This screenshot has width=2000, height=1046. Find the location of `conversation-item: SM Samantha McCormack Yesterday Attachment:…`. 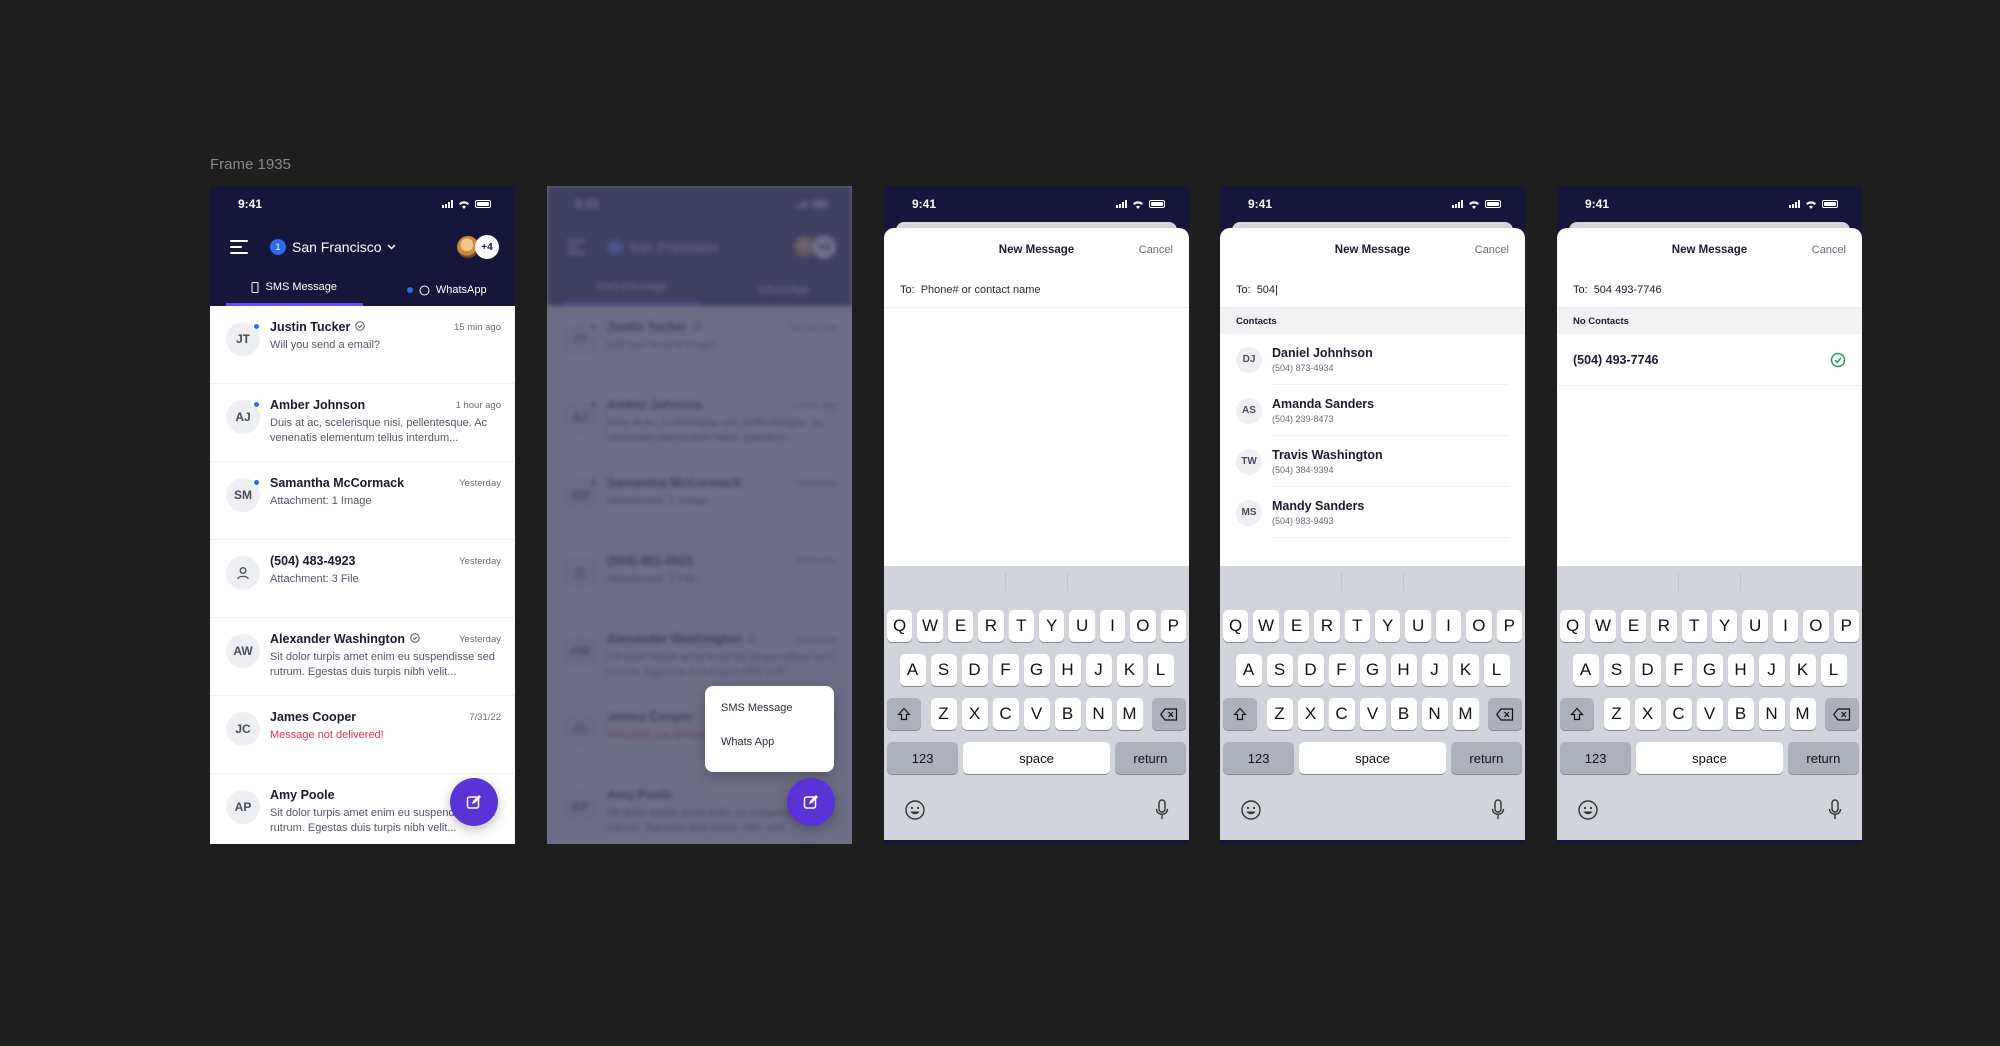

conversation-item: SM Samantha McCormack Yesterday Attachment:… is located at coordinates (362, 501).